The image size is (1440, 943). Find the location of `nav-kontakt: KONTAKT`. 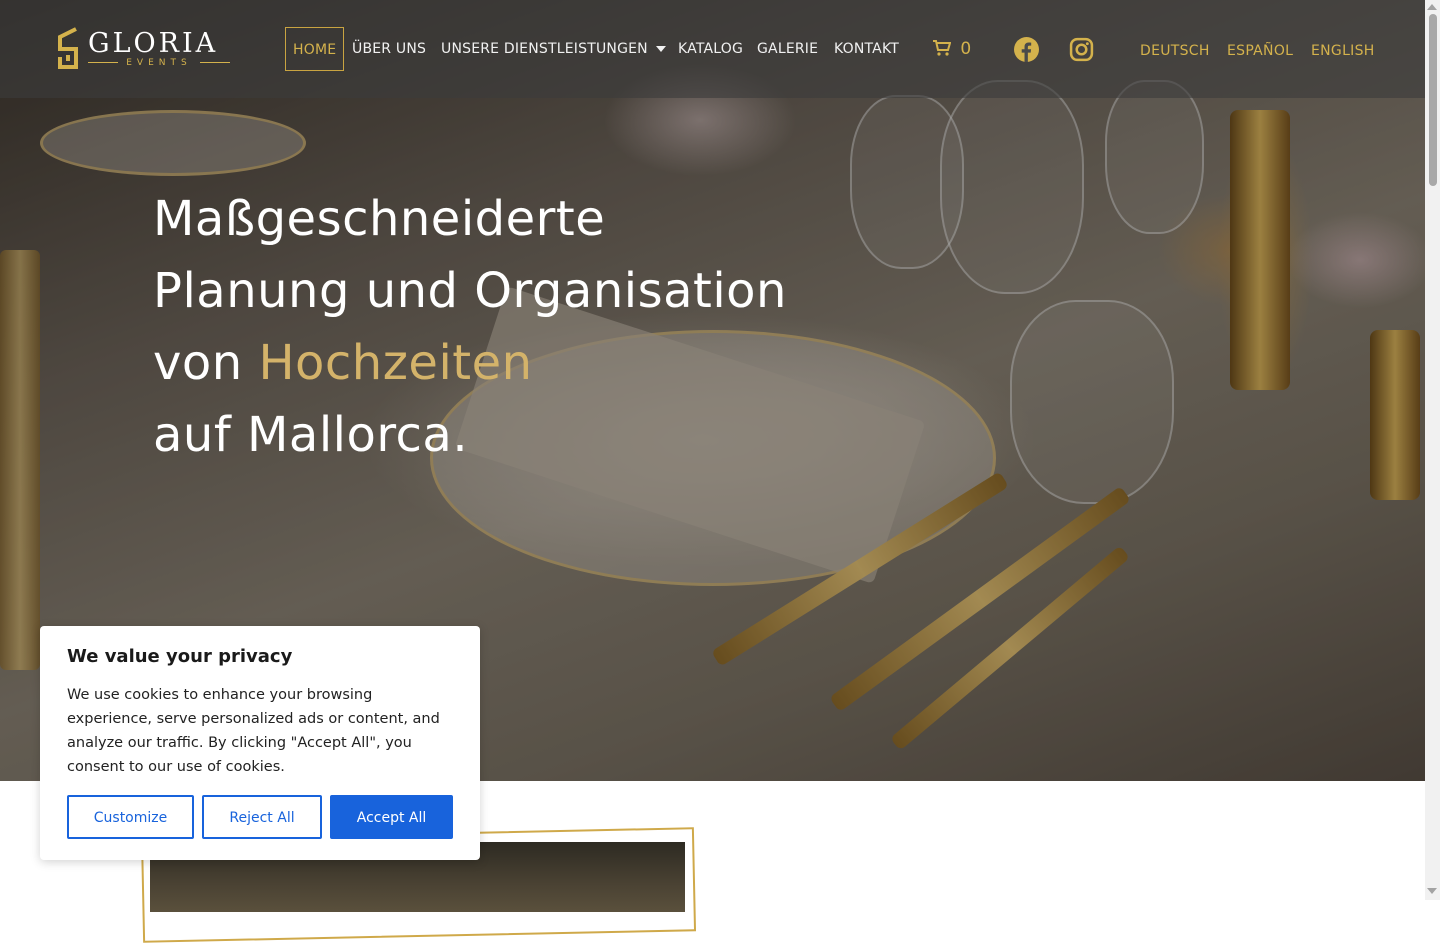

nav-kontakt: KONTAKT is located at coordinates (866, 49).